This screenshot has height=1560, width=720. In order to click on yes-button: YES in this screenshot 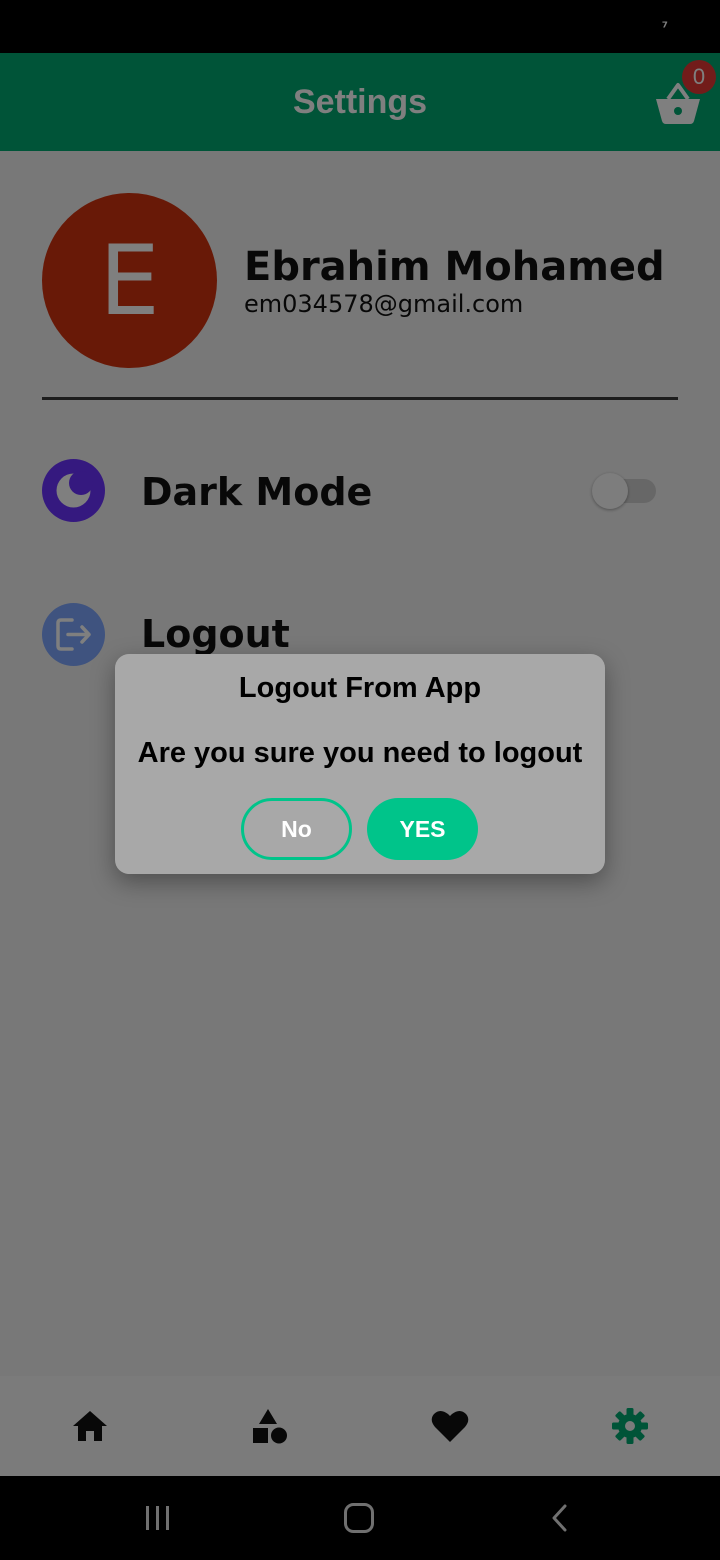, I will do `click(422, 829)`.